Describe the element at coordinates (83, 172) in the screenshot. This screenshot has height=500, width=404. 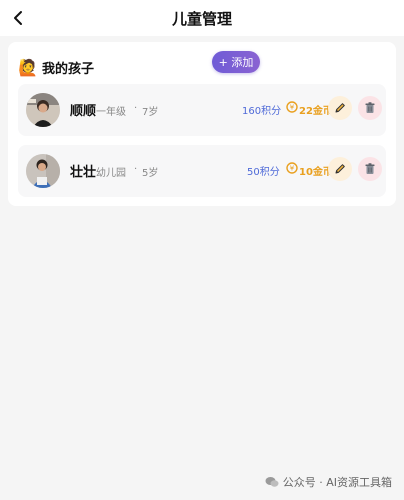
I see `child-name: 壮壮` at that location.